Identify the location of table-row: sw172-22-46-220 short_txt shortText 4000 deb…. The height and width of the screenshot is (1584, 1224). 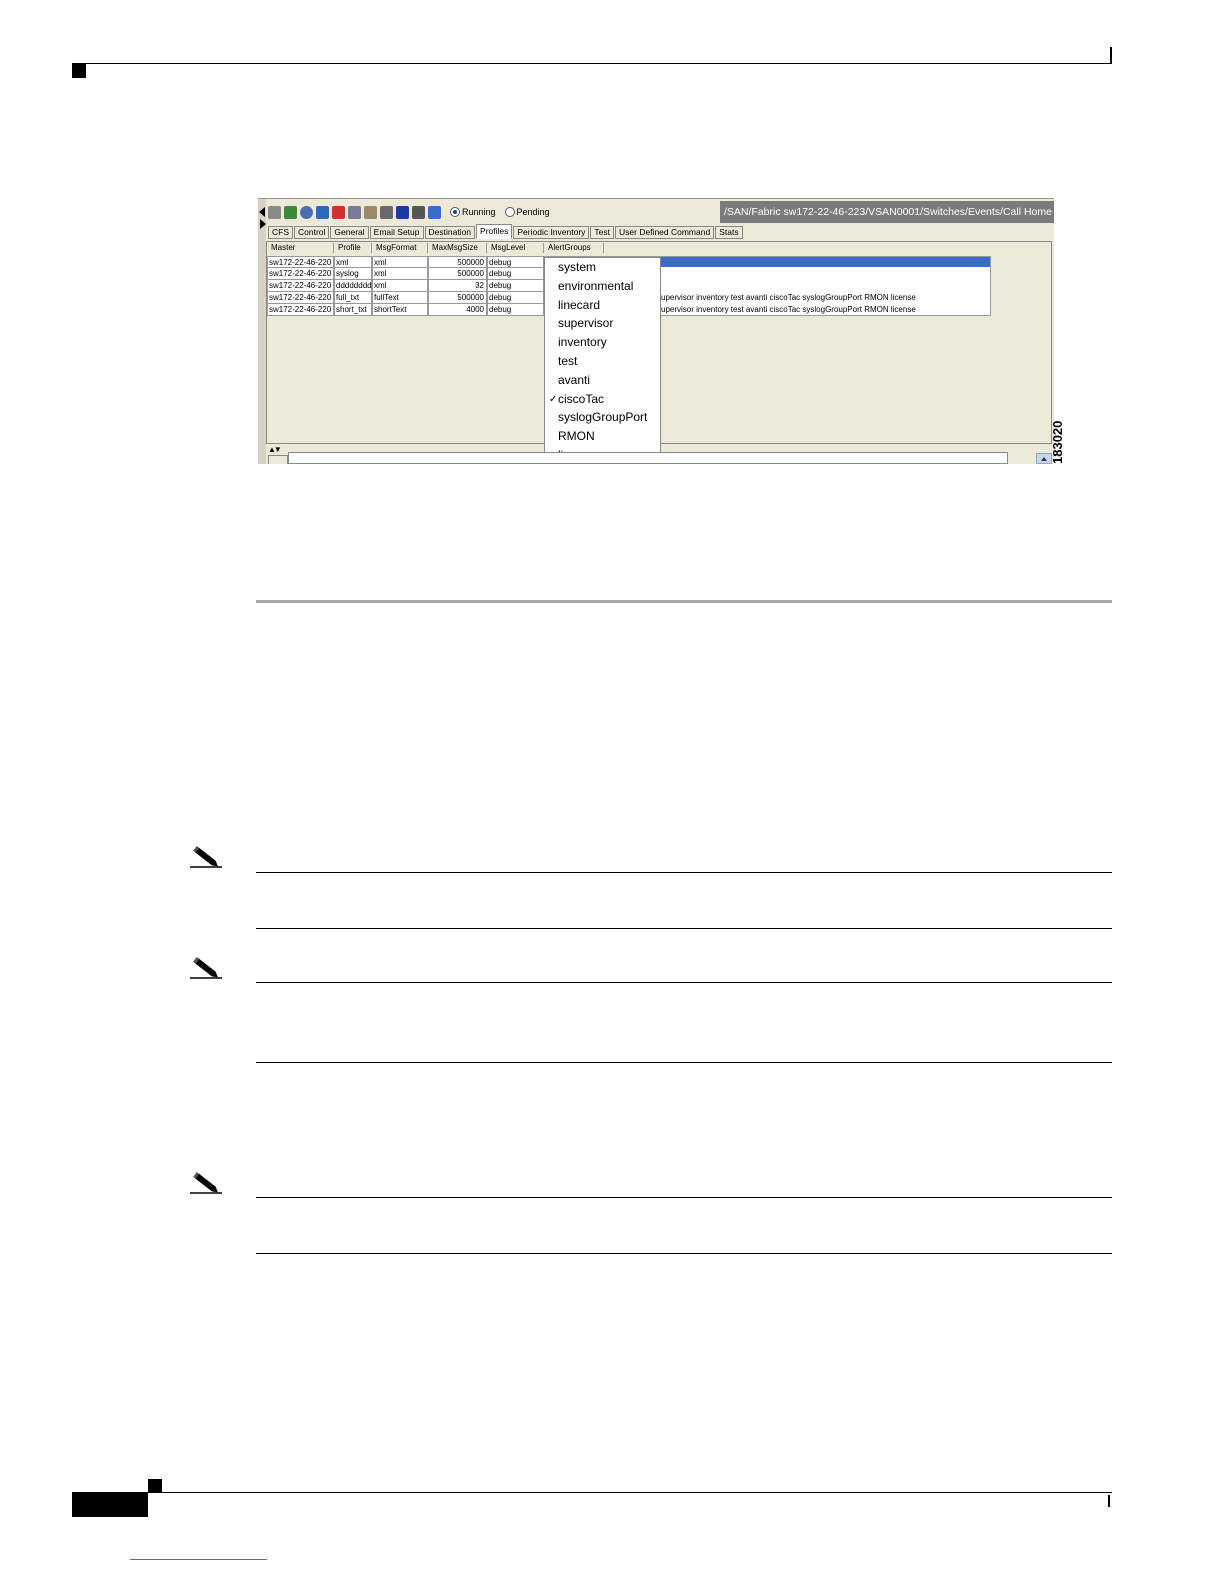
(405, 310).